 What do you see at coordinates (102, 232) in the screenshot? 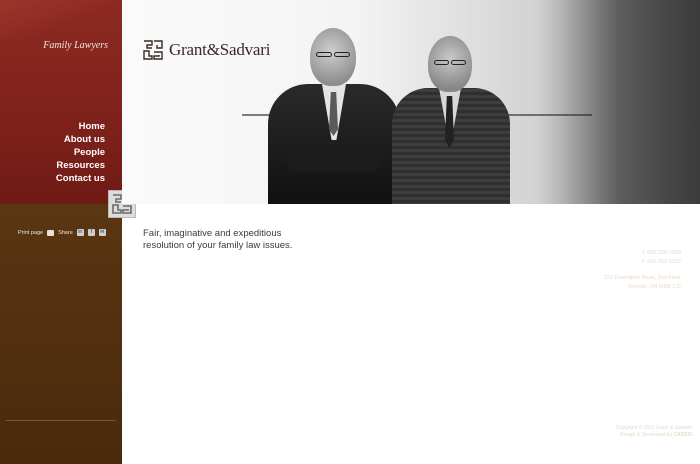
I see `email-icon: ✉` at bounding box center [102, 232].